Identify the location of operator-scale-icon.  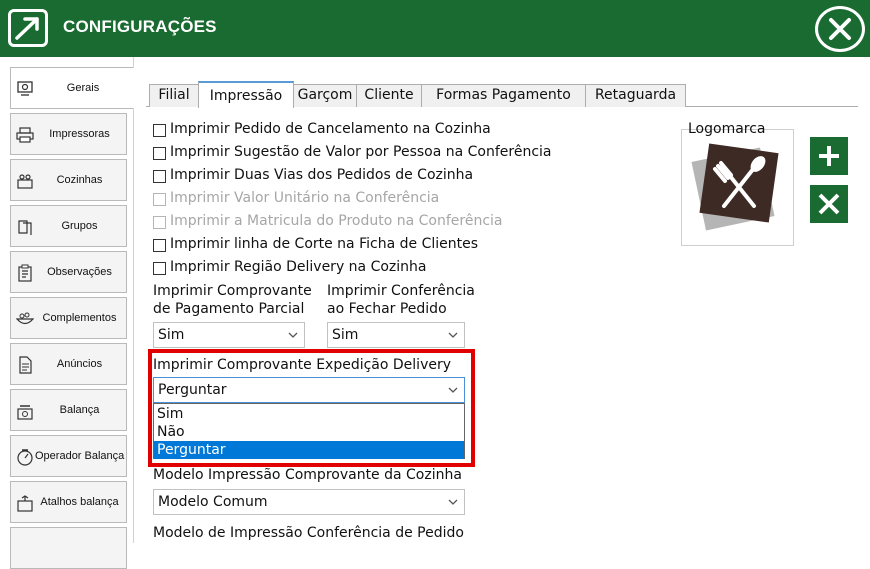
(25, 457).